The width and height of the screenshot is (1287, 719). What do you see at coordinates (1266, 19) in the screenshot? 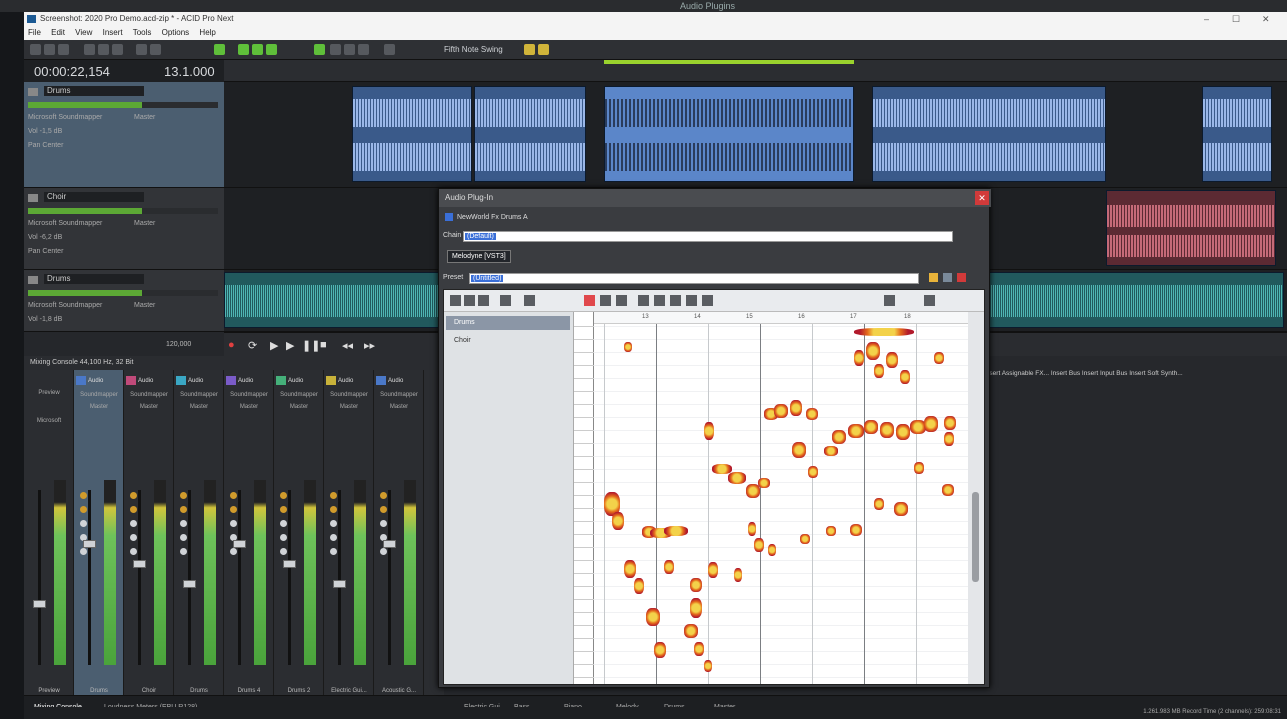
I see `close-button: ✕` at bounding box center [1266, 19].